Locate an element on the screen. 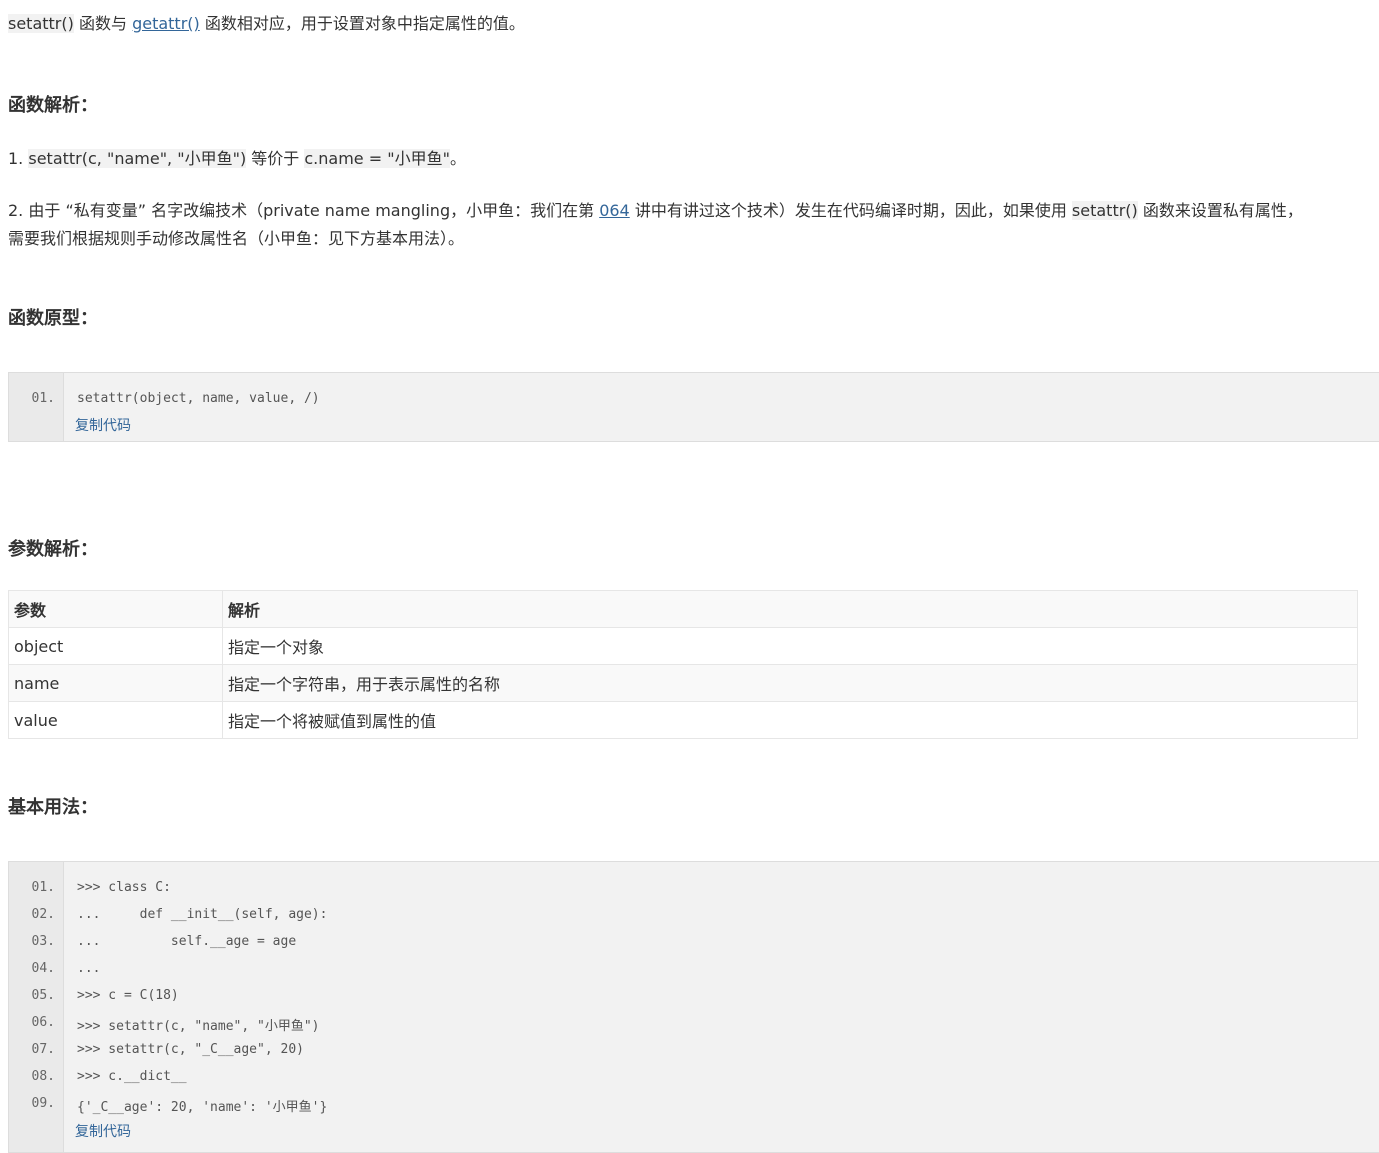 The width and height of the screenshot is (1379, 1153). line-number: 03. is located at coordinates (43, 941).